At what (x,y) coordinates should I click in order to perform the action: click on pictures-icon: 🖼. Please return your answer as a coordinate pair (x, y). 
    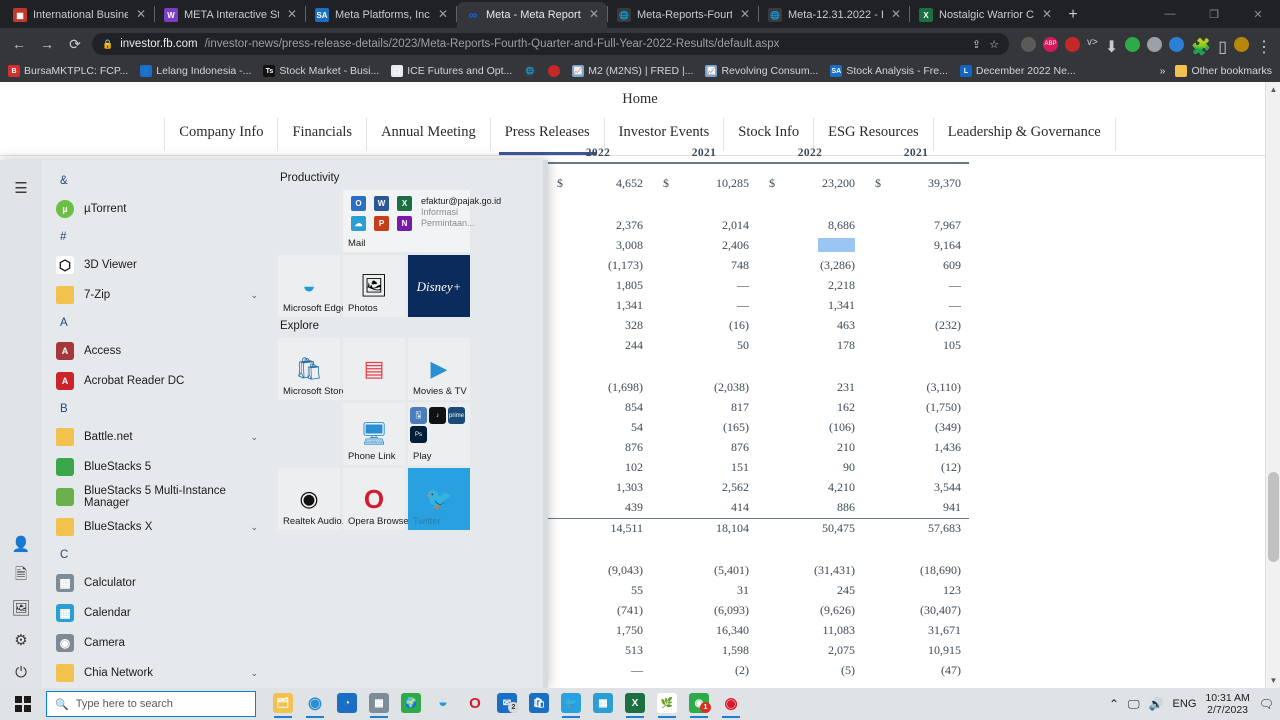
    Looking at the image, I should click on (21, 608).